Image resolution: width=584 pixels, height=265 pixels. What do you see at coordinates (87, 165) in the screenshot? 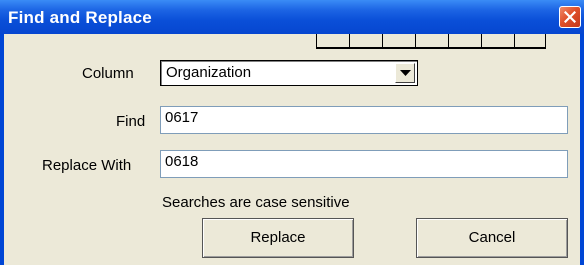
I see `replace-with-label: Replace With` at bounding box center [87, 165].